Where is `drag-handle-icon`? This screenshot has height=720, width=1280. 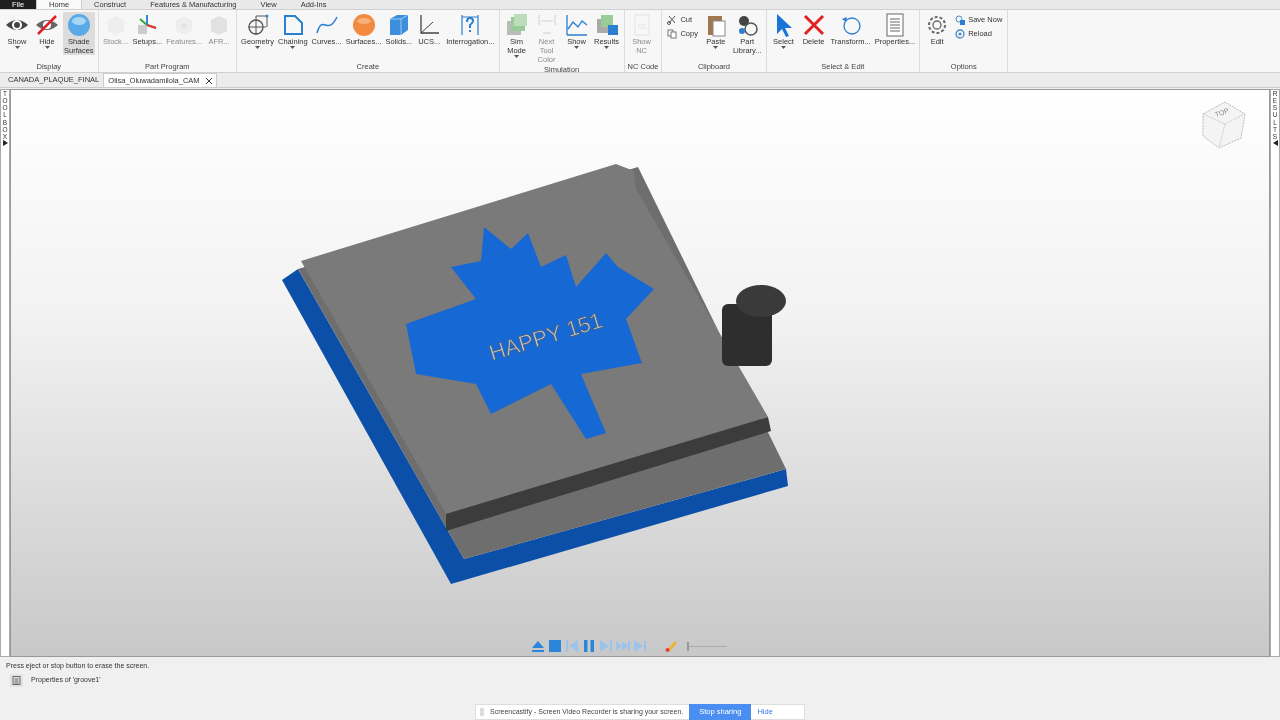 drag-handle-icon is located at coordinates (482, 712).